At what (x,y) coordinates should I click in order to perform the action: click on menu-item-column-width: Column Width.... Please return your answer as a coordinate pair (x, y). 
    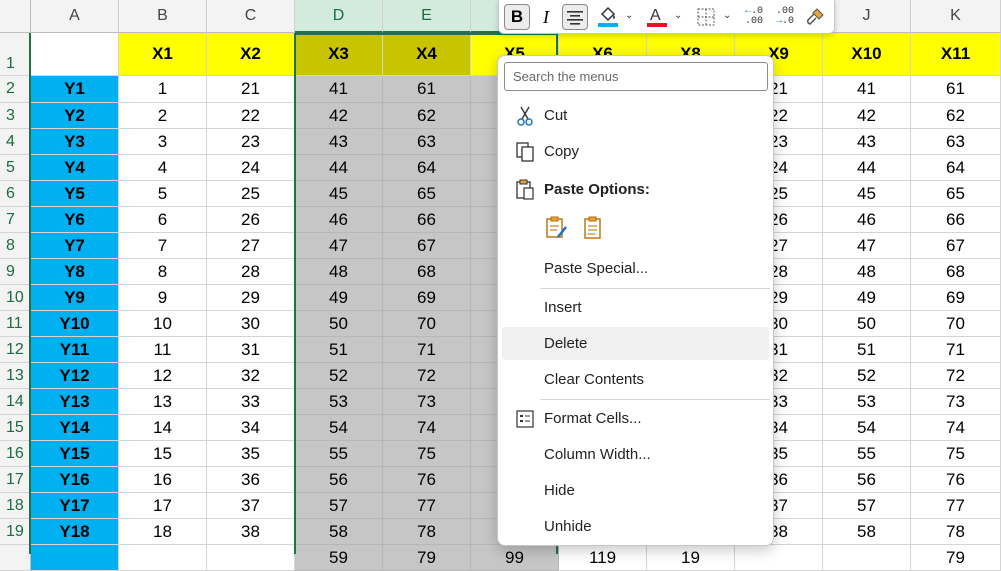
    Looking at the image, I should click on (635, 454).